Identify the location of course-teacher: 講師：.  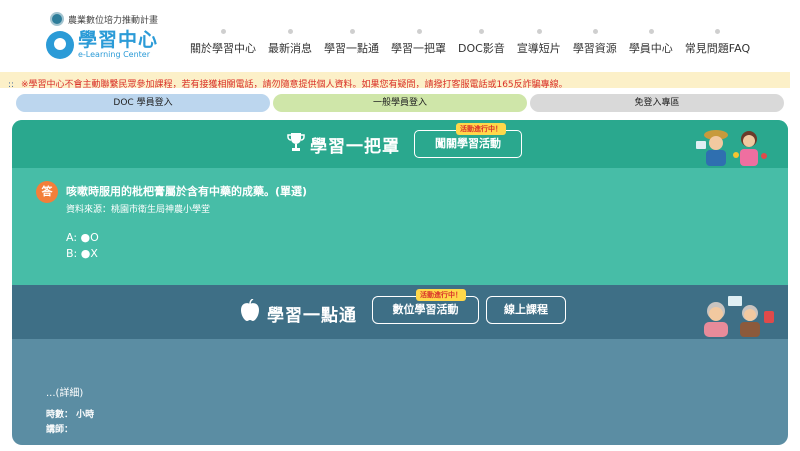
(60, 430).